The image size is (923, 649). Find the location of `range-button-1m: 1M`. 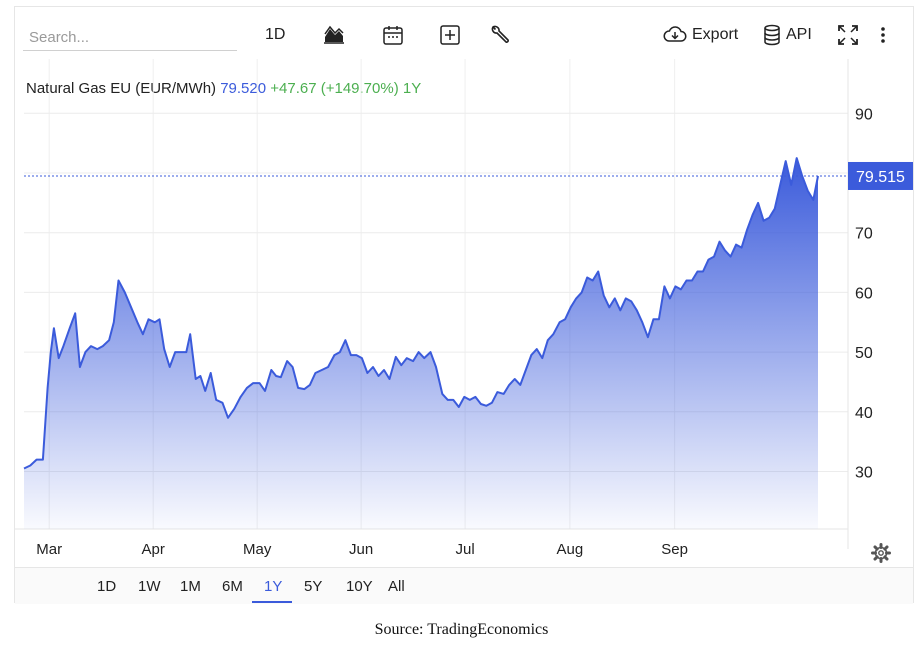

range-button-1m: 1M is located at coordinates (190, 586).